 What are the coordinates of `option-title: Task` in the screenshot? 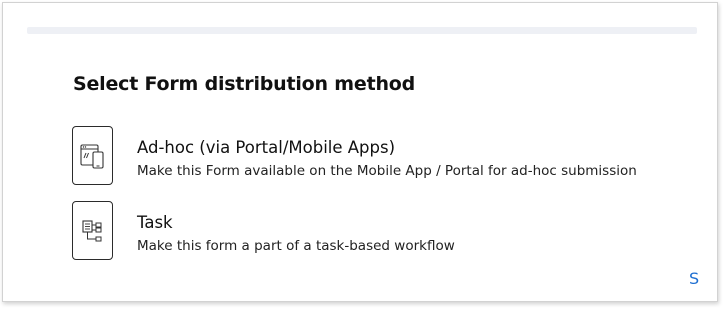 It's located at (155, 222).